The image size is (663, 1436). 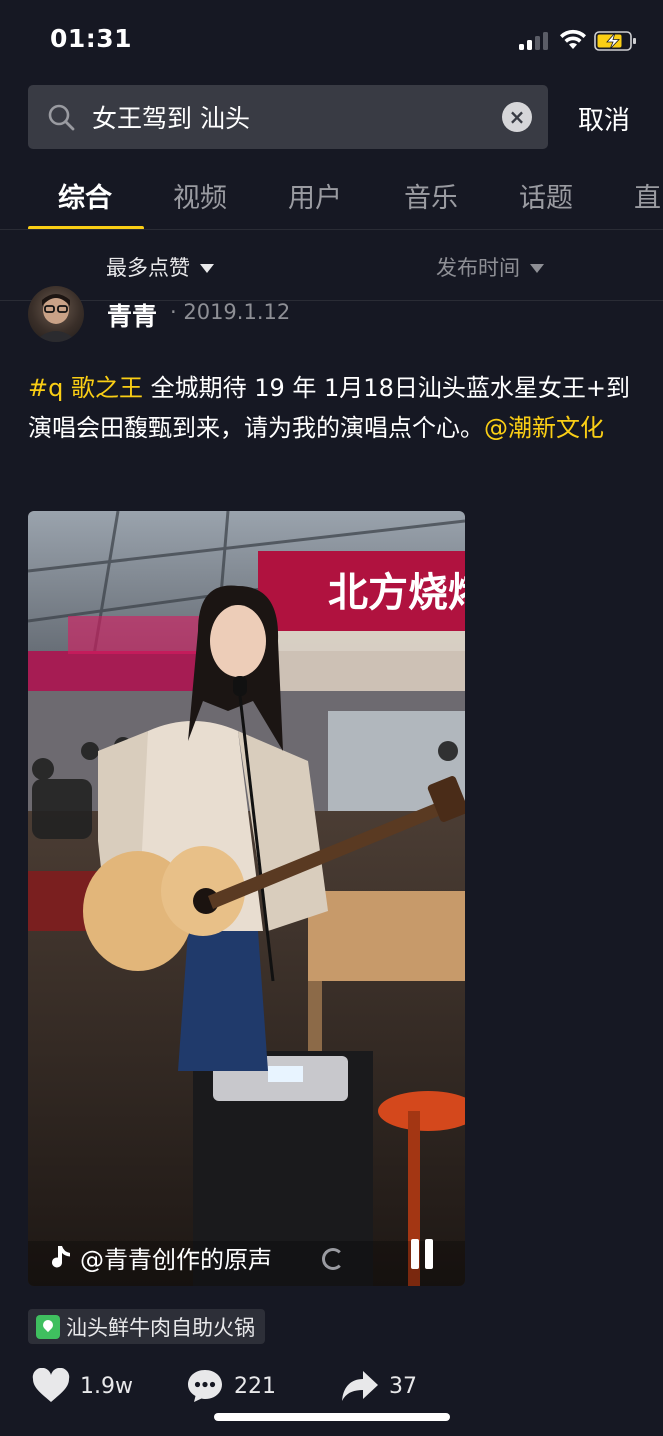 I want to click on hashtag-link: #q 歌之王, so click(x=85, y=388).